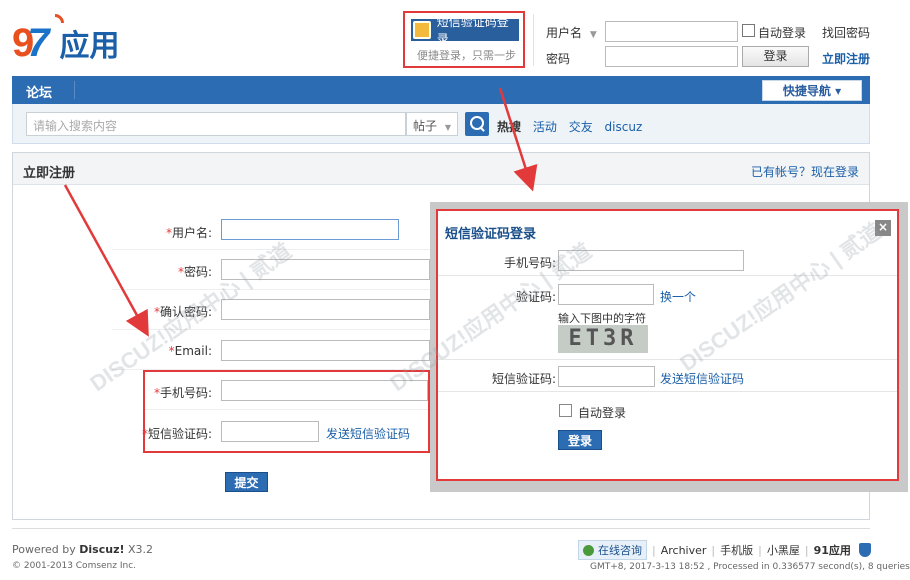 The width and height of the screenshot is (910, 580). What do you see at coordinates (46, 549) in the screenshot?
I see `powered-prefix: Powered by` at bounding box center [46, 549].